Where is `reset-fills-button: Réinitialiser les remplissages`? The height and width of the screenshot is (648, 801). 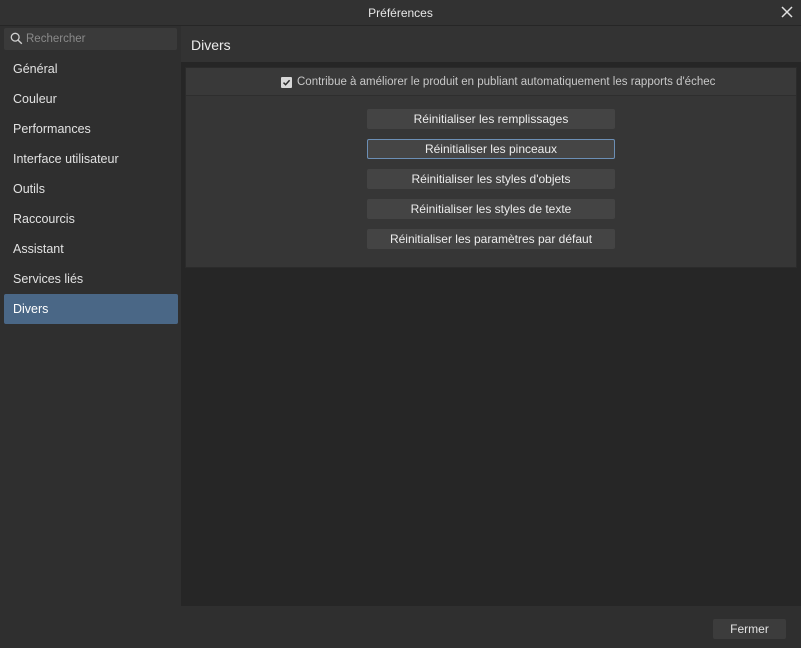 reset-fills-button: Réinitialiser les remplissages is located at coordinates (491, 119).